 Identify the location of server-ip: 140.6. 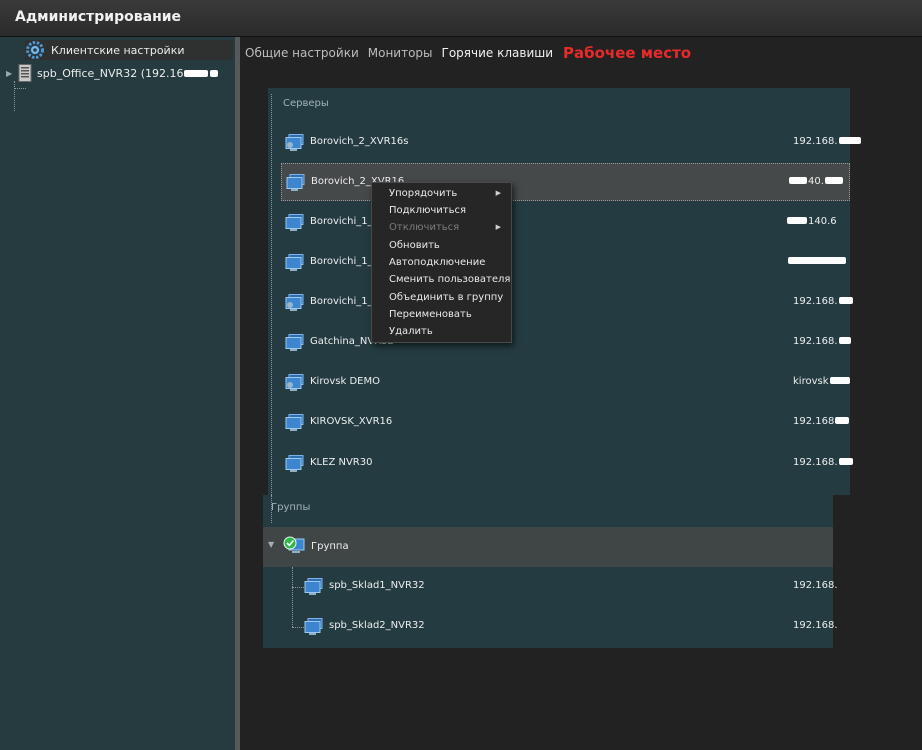
(811, 221).